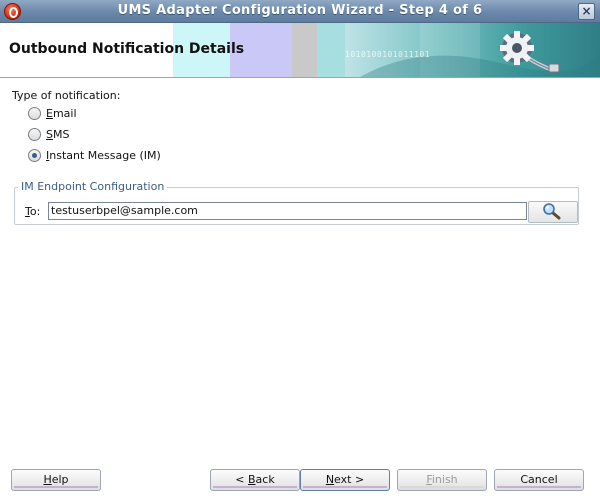 This screenshot has height=498, width=600. I want to click on radio-email-label: Email, so click(61, 113).